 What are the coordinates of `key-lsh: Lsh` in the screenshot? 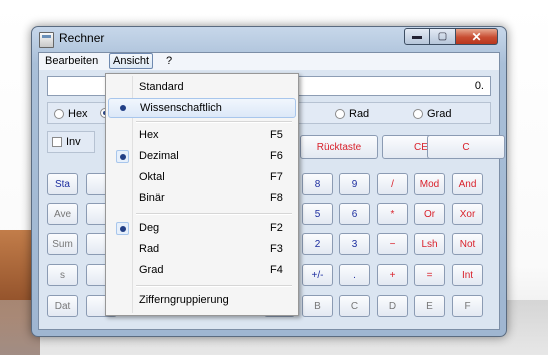 It's located at (429, 244).